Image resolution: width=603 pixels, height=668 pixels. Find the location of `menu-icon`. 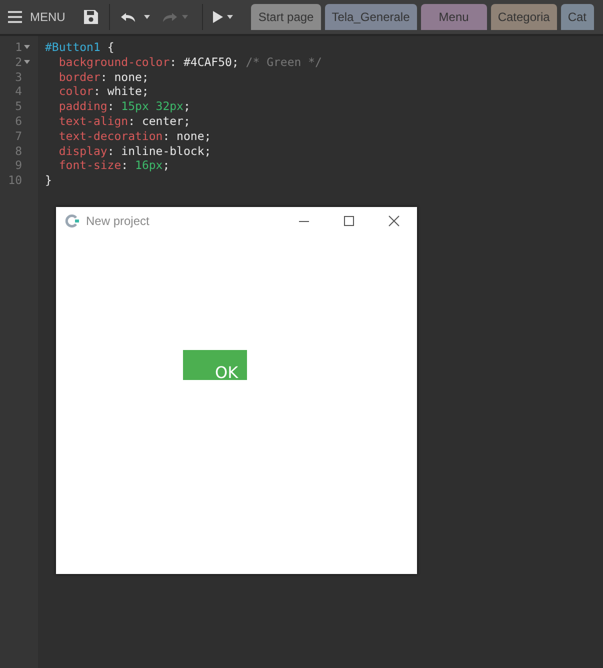

menu-icon is located at coordinates (15, 17).